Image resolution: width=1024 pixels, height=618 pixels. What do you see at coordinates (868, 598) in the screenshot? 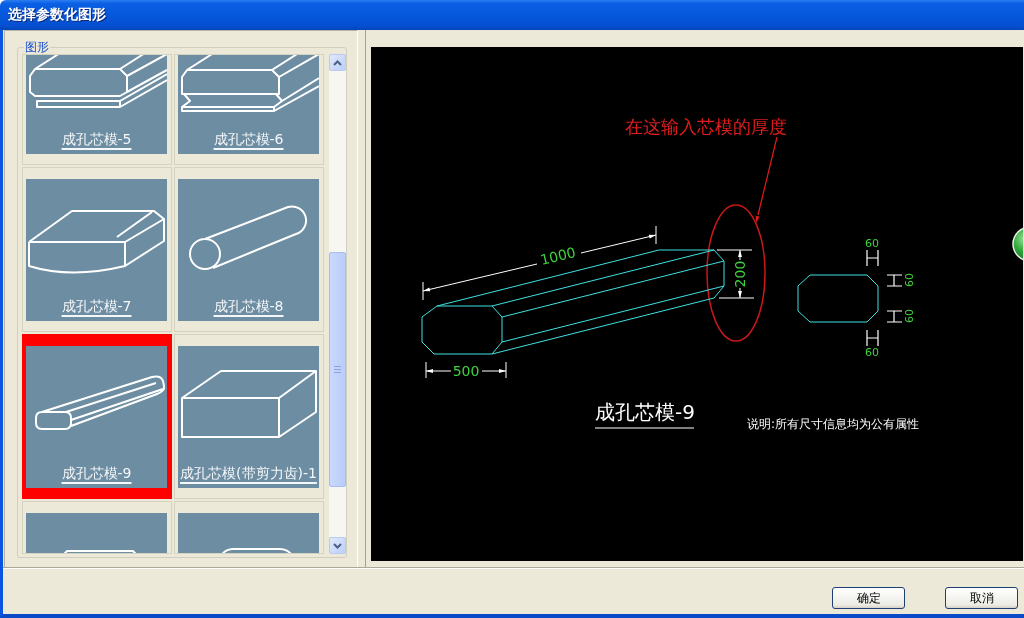
I see `ok-button: 确定` at bounding box center [868, 598].